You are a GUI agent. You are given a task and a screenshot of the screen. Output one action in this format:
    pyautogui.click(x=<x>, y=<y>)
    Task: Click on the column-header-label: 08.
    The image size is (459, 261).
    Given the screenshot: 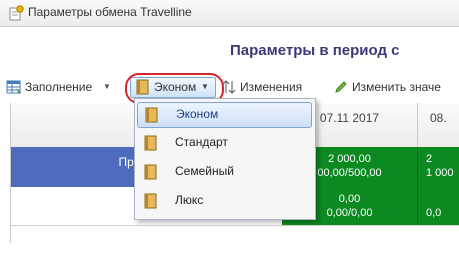 What is the action you would take?
    pyautogui.click(x=438, y=118)
    